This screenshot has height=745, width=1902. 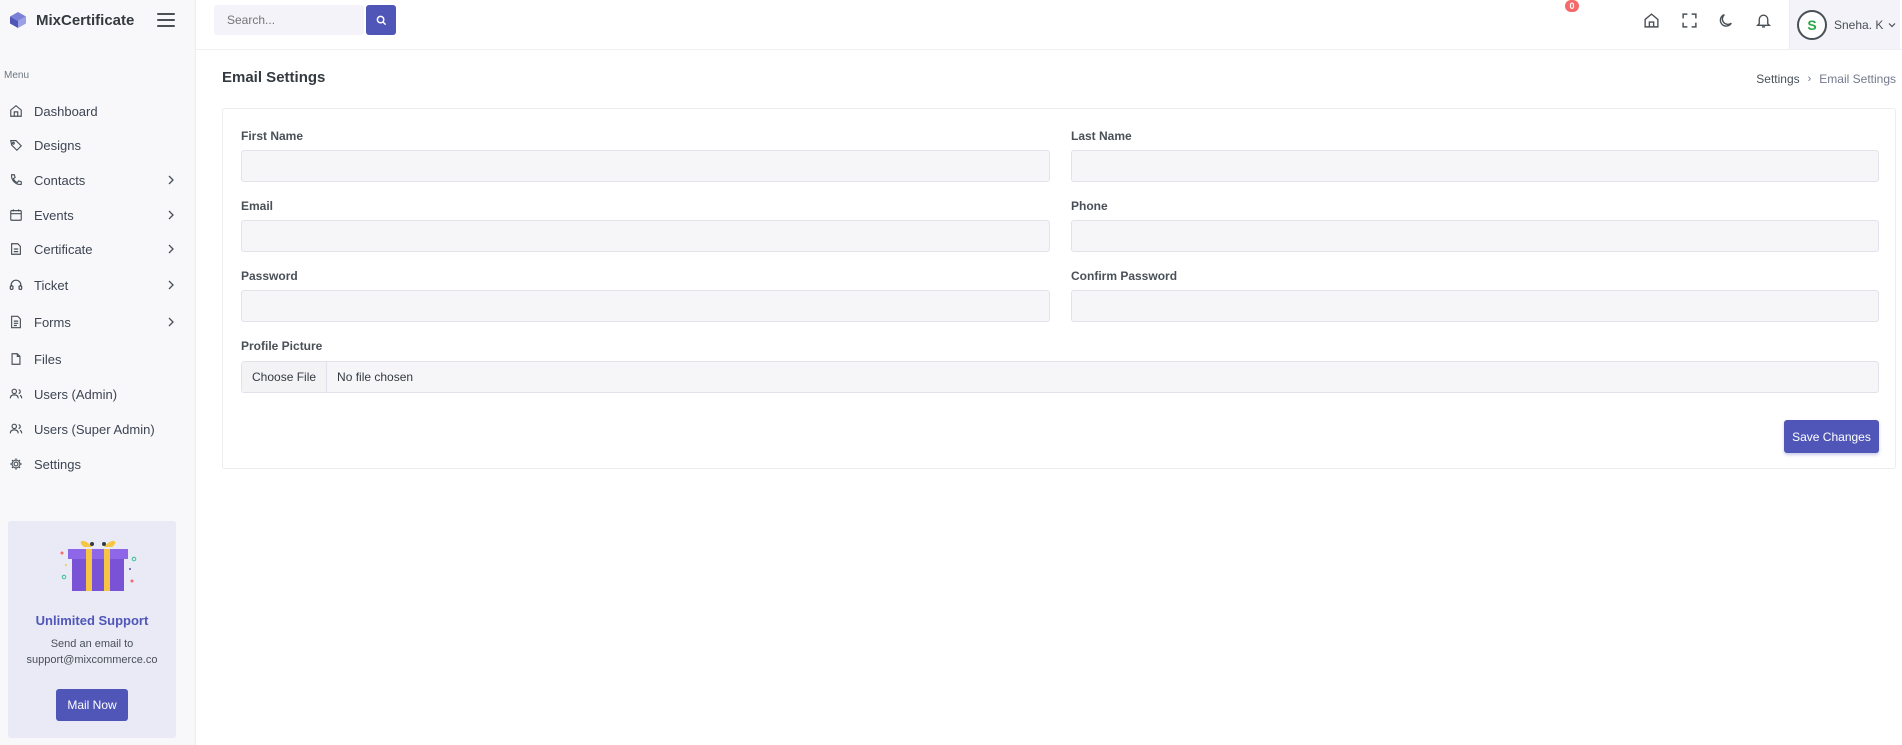 I want to click on phone-input, so click(x=1475, y=236).